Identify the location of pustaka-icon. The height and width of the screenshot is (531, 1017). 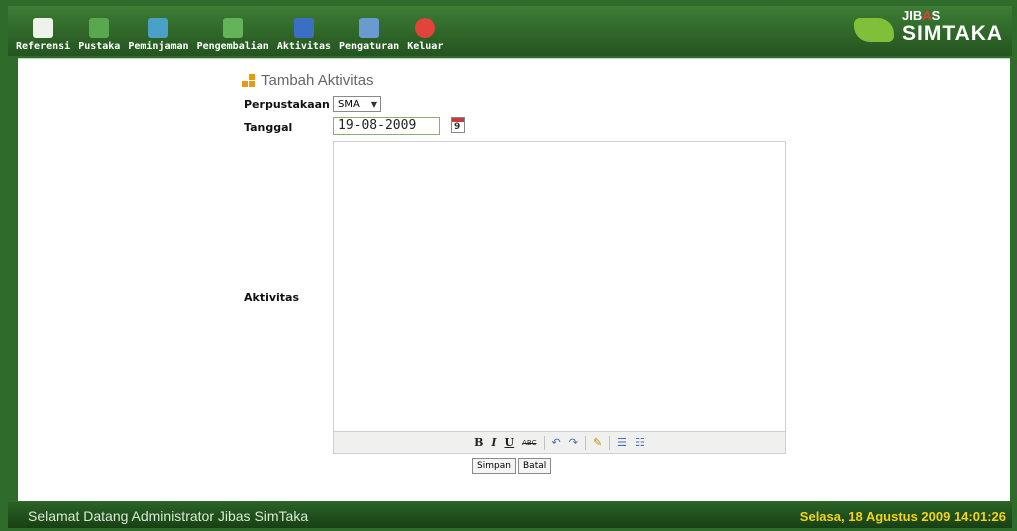
(99, 28).